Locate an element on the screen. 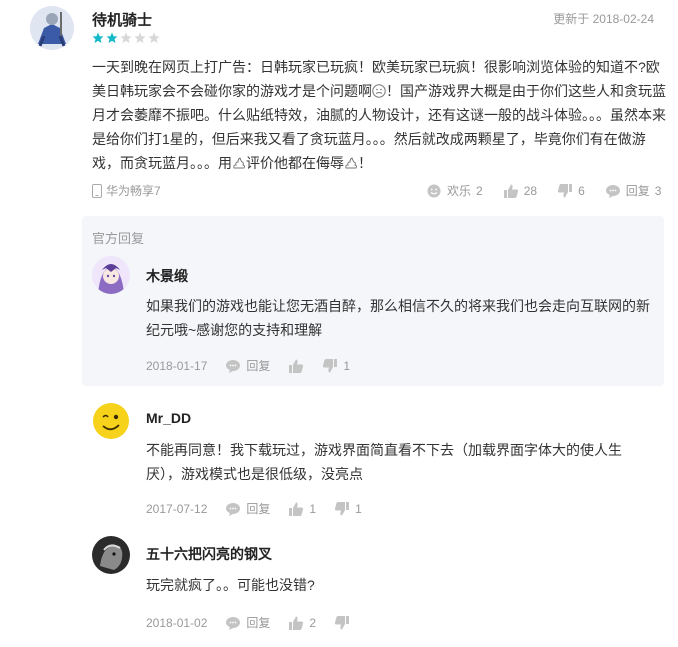 This screenshot has height=647, width=678. like-button: 28 is located at coordinates (520, 191).